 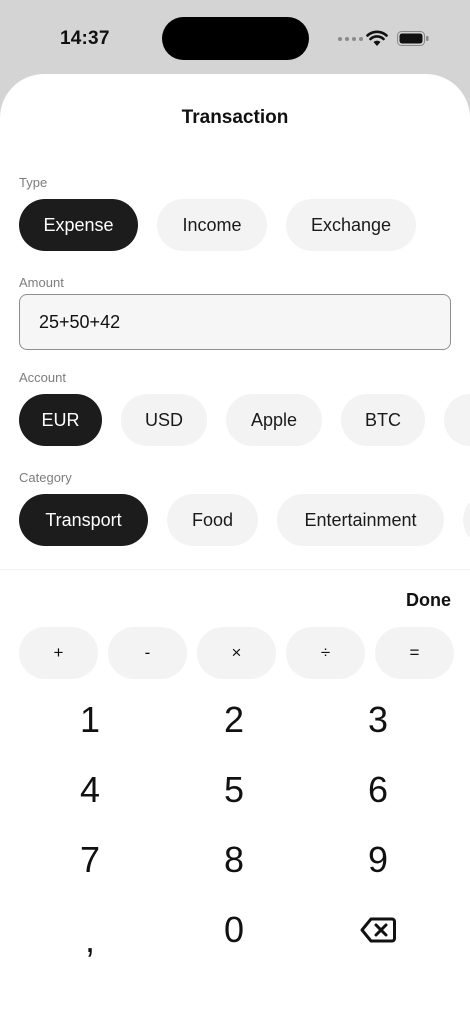 I want to click on category-option-transport: Transport, so click(x=83, y=520).